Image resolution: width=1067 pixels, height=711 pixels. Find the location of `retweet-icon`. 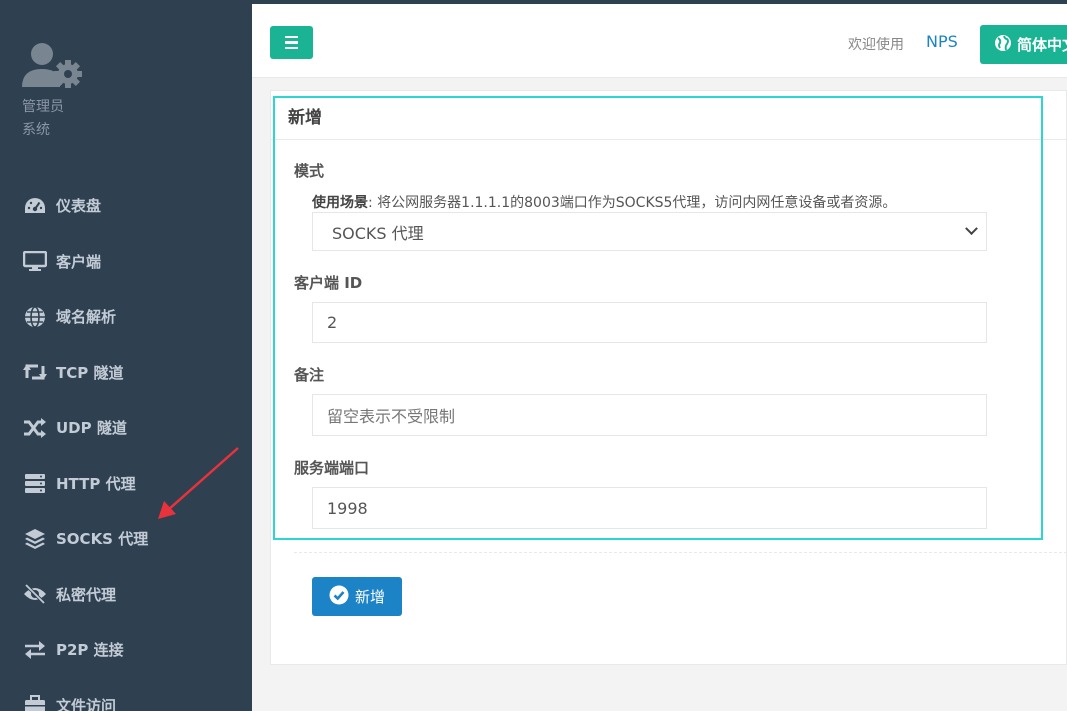

retweet-icon is located at coordinates (35, 372).